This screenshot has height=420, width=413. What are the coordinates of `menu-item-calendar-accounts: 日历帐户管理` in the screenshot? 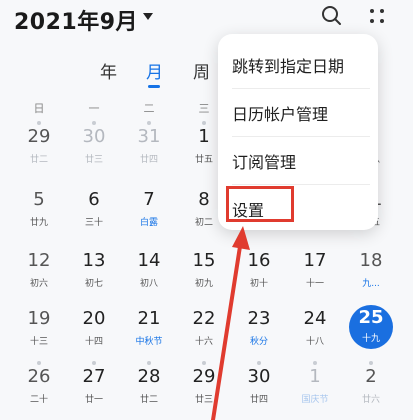 It's located at (298, 112).